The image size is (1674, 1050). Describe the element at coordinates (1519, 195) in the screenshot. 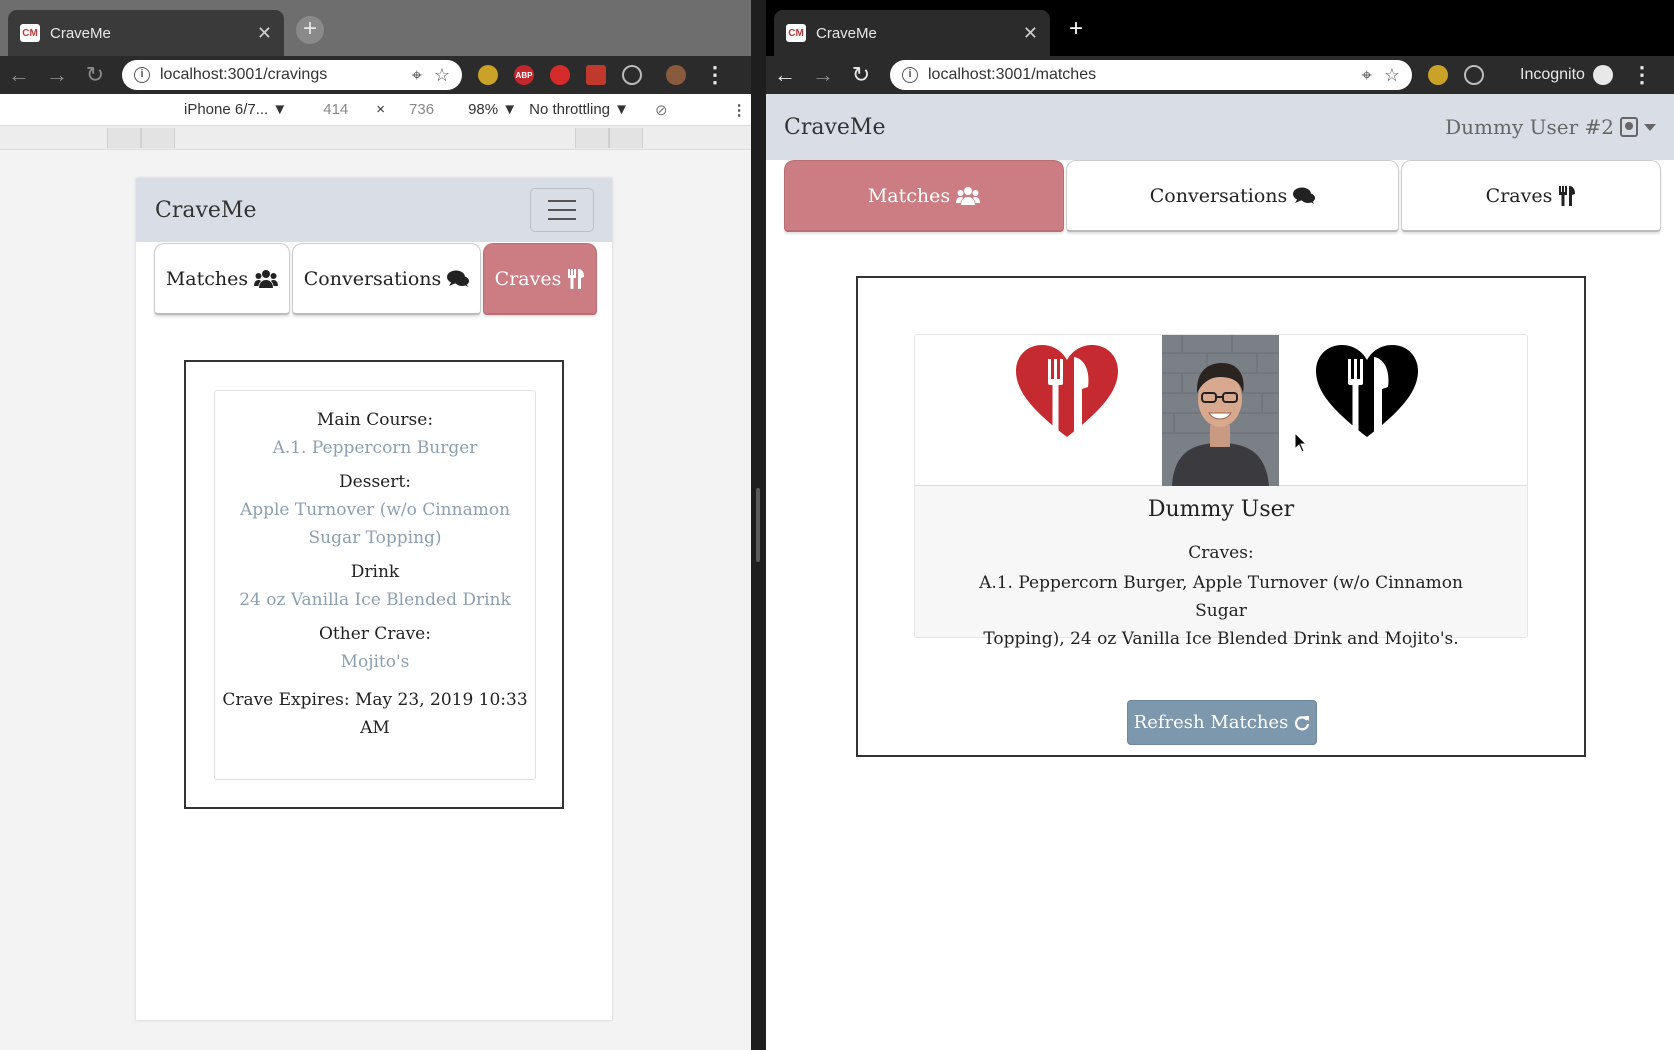

I see `tab-craves-label: Craves` at that location.